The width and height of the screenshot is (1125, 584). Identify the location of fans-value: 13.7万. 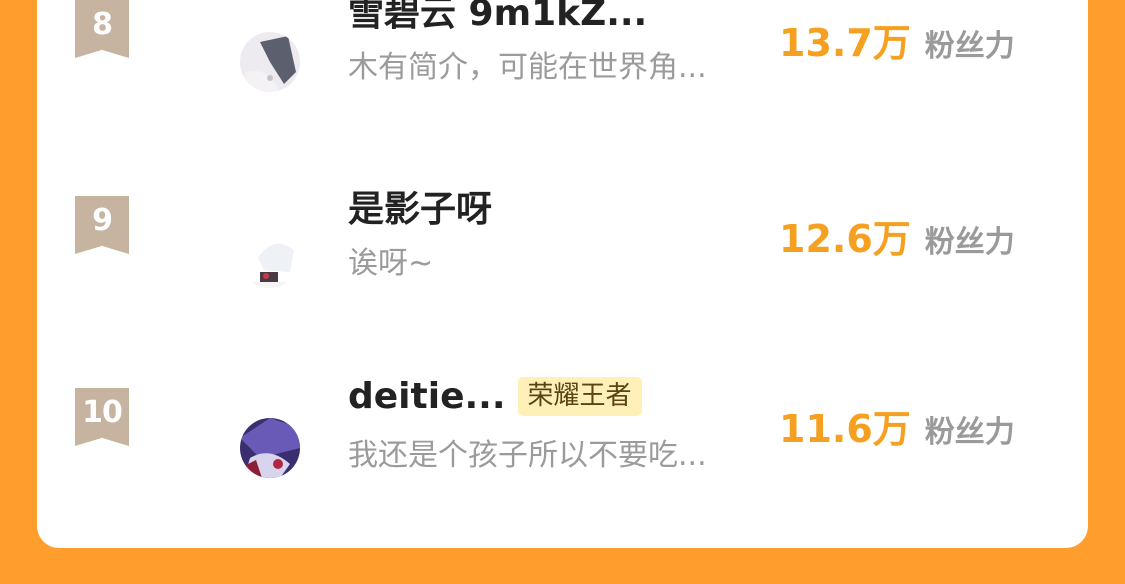
(845, 43).